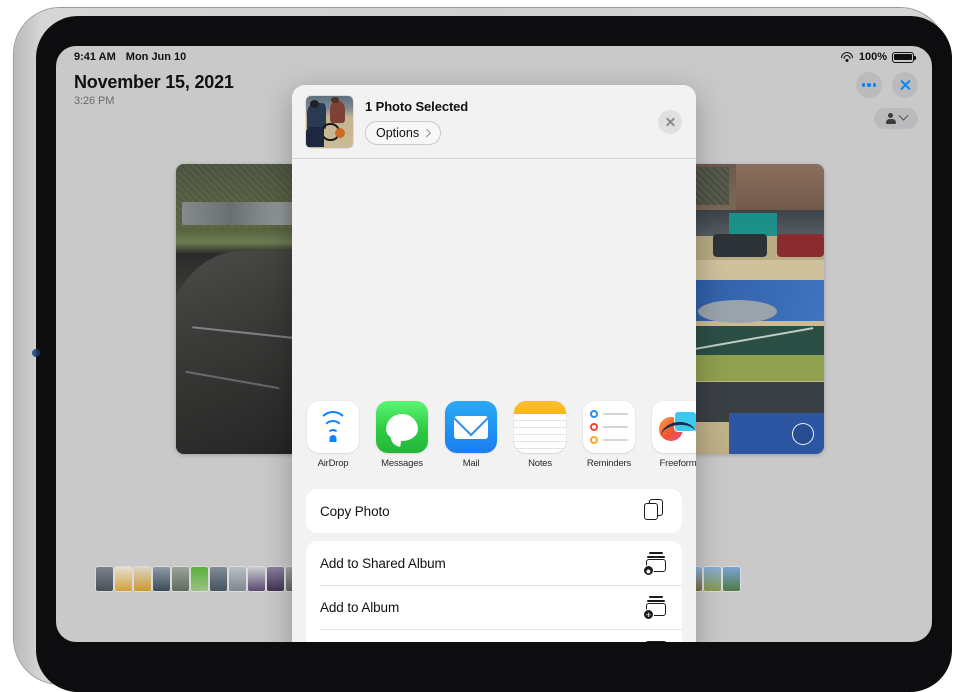  Describe the element at coordinates (494, 607) in the screenshot. I see `action-row-add-to-album: Add to Album +` at that location.